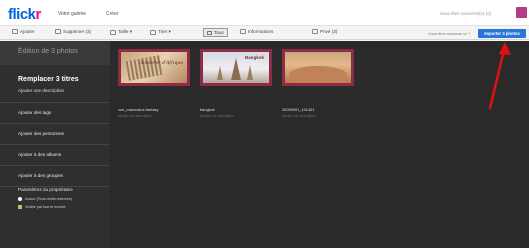  Describe the element at coordinates (48, 51) in the screenshot. I see `sidebar-header-text: Édition de 3 photos` at that location.